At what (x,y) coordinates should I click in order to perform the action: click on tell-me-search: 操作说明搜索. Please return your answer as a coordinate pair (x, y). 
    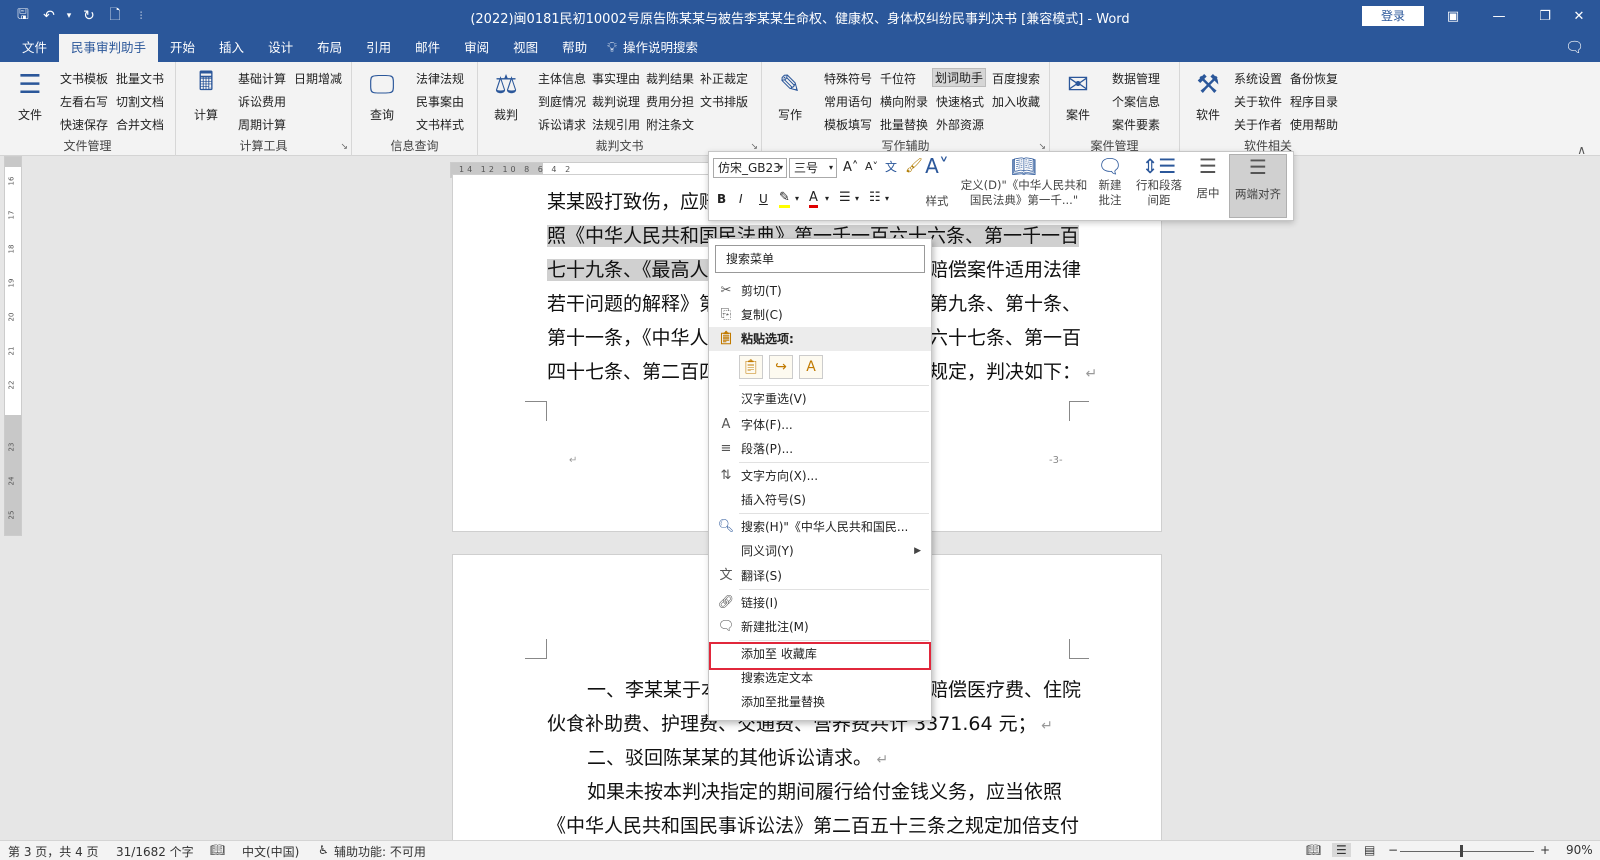
    Looking at the image, I should click on (665, 48).